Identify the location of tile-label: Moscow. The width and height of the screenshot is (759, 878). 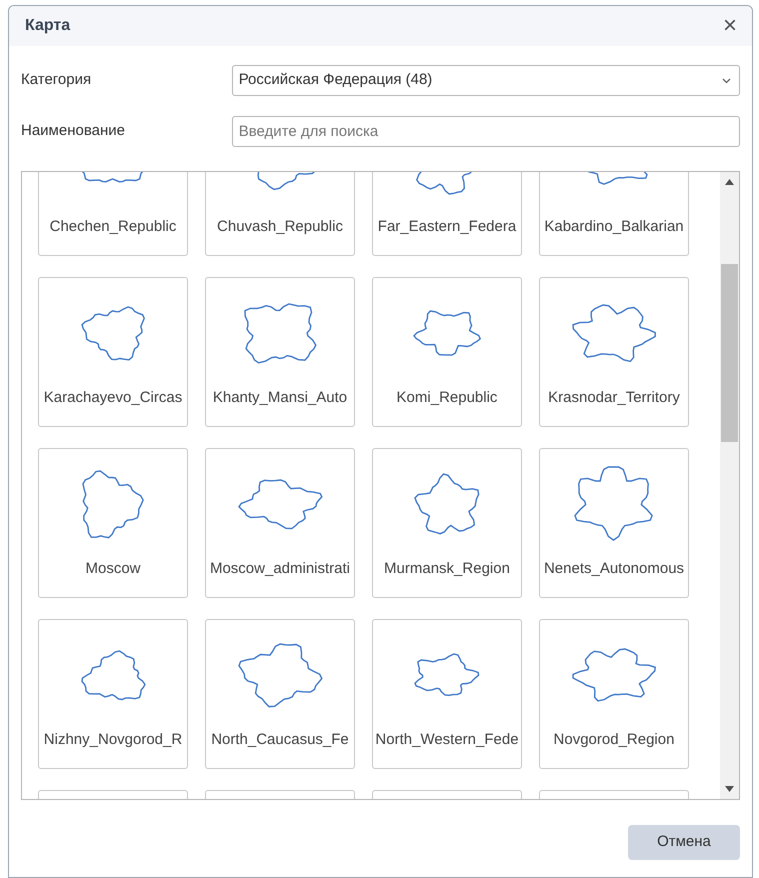
(112, 569).